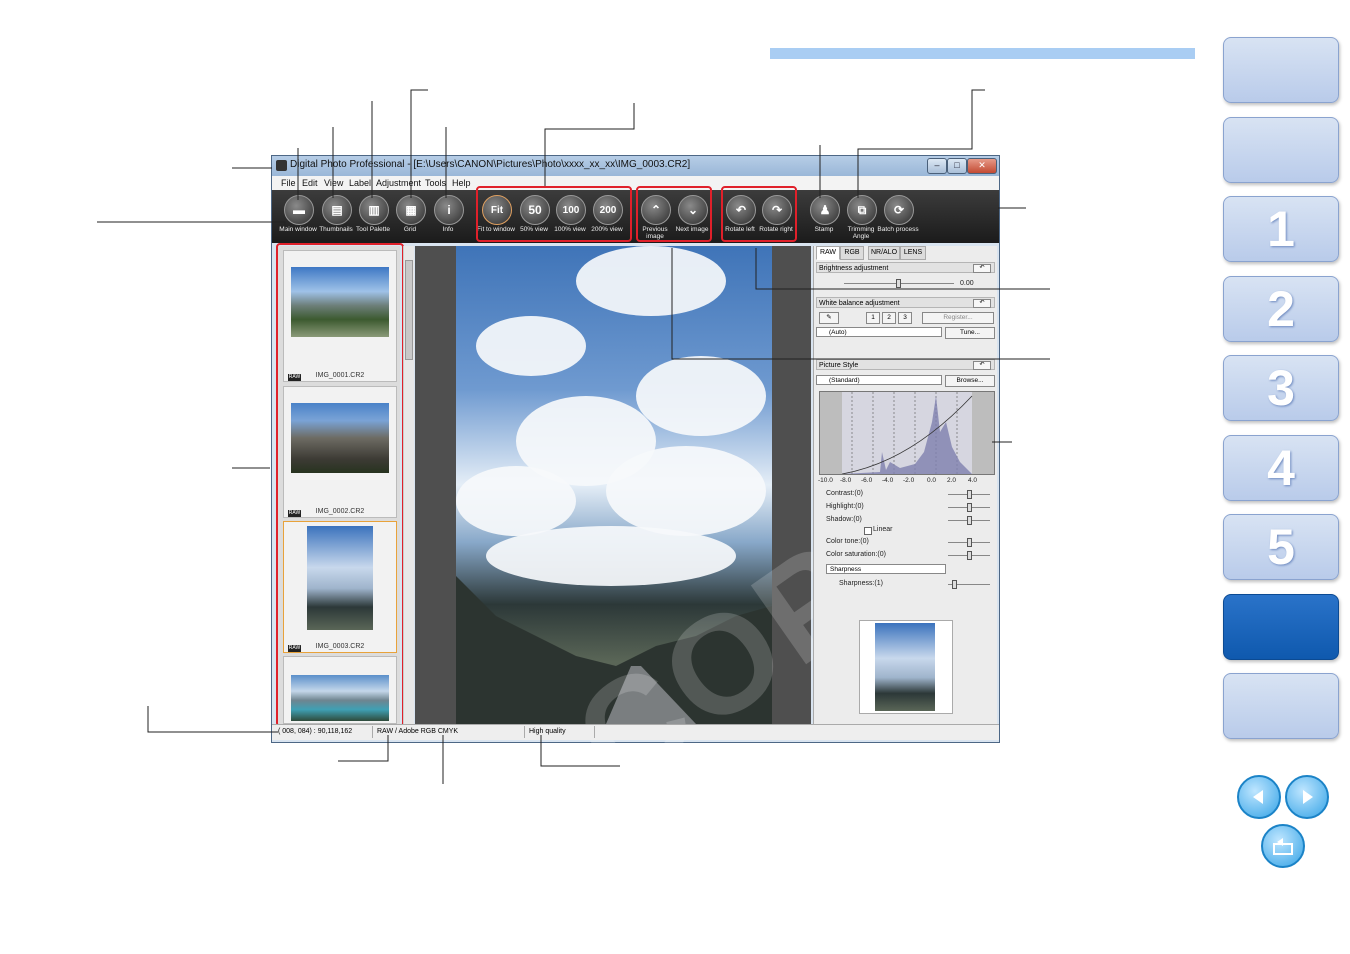 This screenshot has height=954, width=1350. Describe the element at coordinates (906, 667) in the screenshot. I see `navigator-preview` at that location.